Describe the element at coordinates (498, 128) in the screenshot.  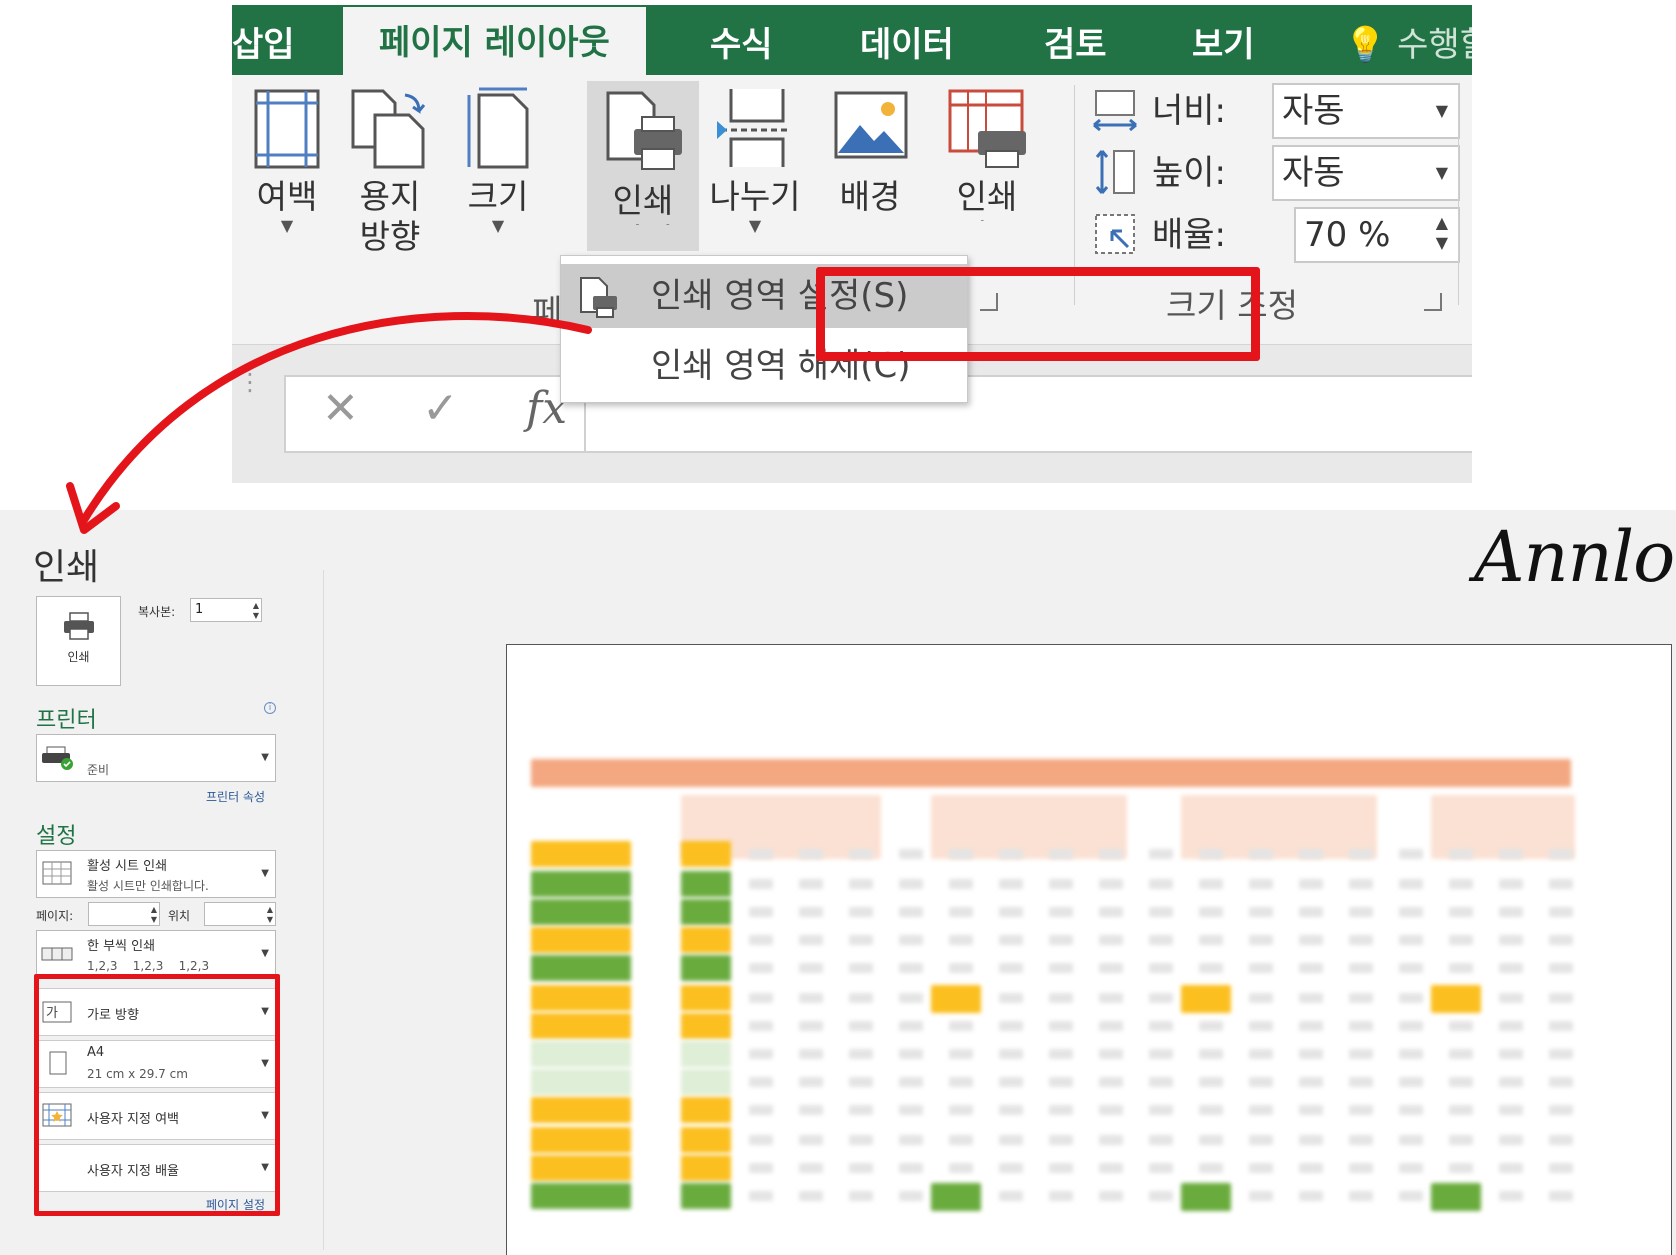
I see `size-icon` at that location.